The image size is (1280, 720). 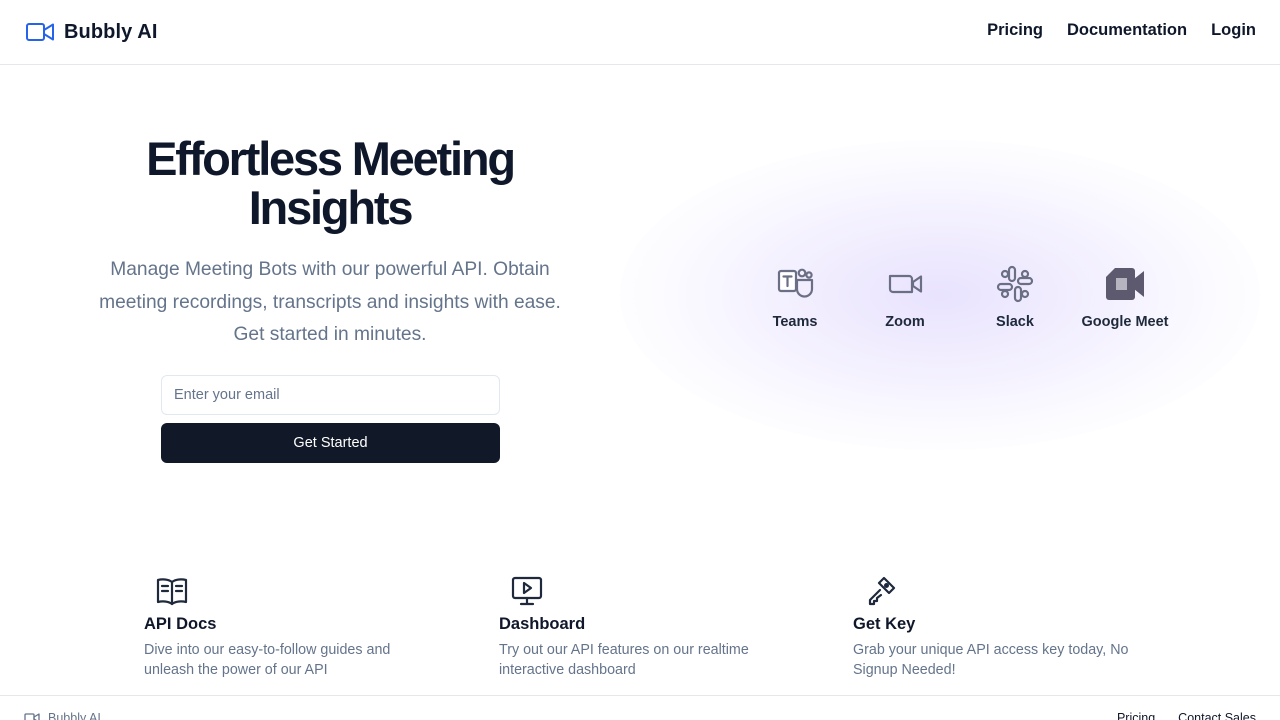 What do you see at coordinates (1175, 715) in the screenshot?
I see `footer-links: Pricing Contact Sales` at bounding box center [1175, 715].